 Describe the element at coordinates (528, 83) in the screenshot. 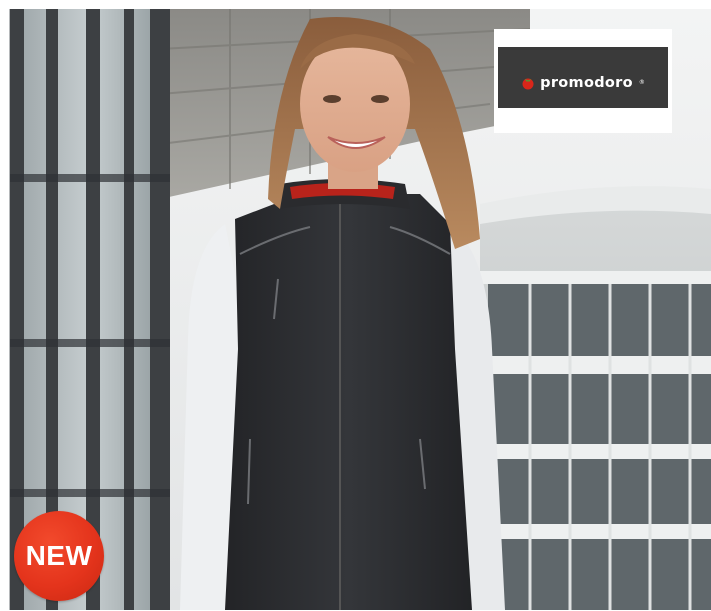

I see `tomato-icon` at that location.